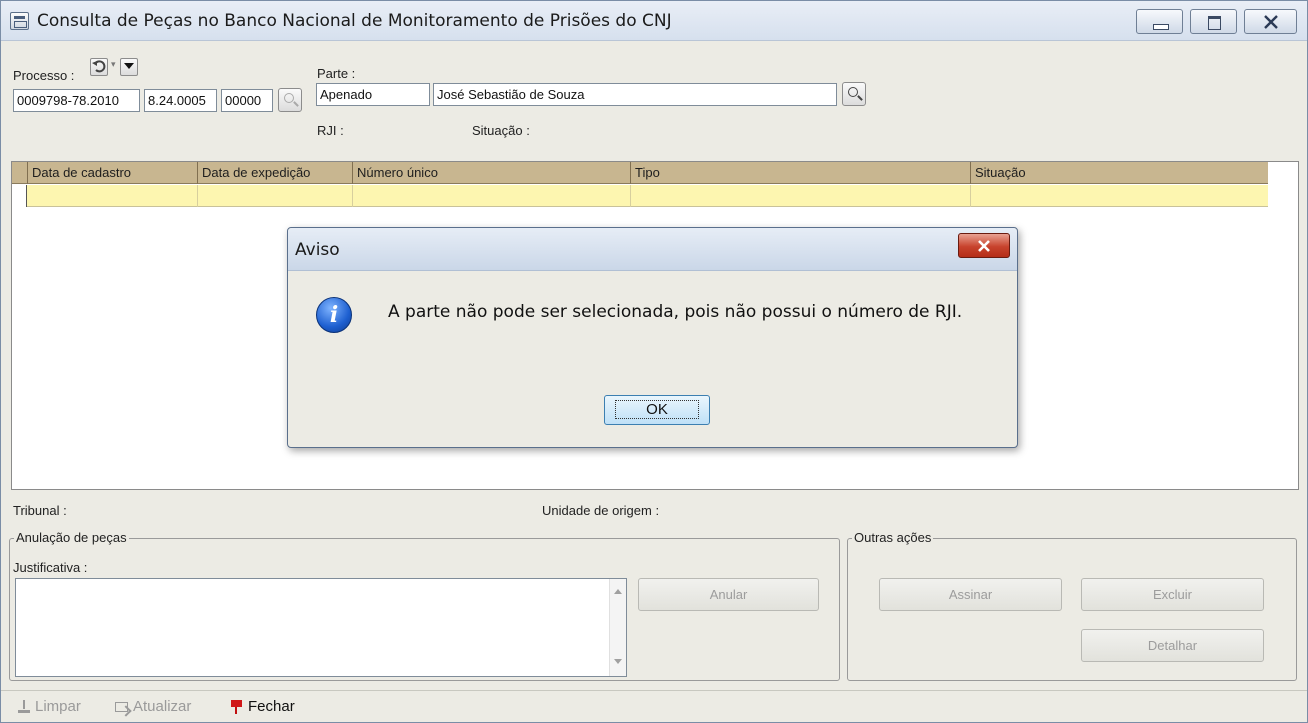 Image resolution: width=1308 pixels, height=723 pixels. Describe the element at coordinates (1119, 173) in the screenshot. I see `column-header-situacao: Situação` at that location.